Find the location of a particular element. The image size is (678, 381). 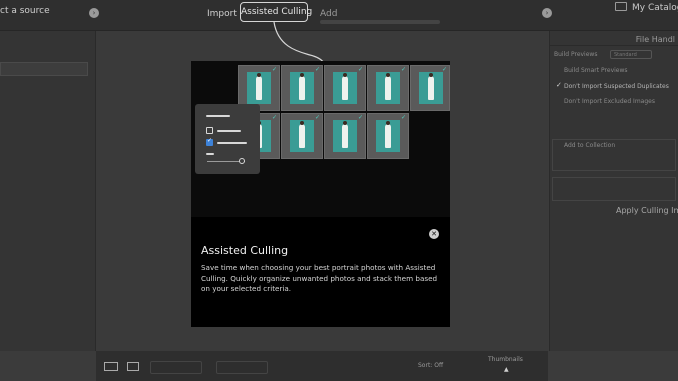

apply-culling-label: Apply Culling Impo is located at coordinates (647, 210).